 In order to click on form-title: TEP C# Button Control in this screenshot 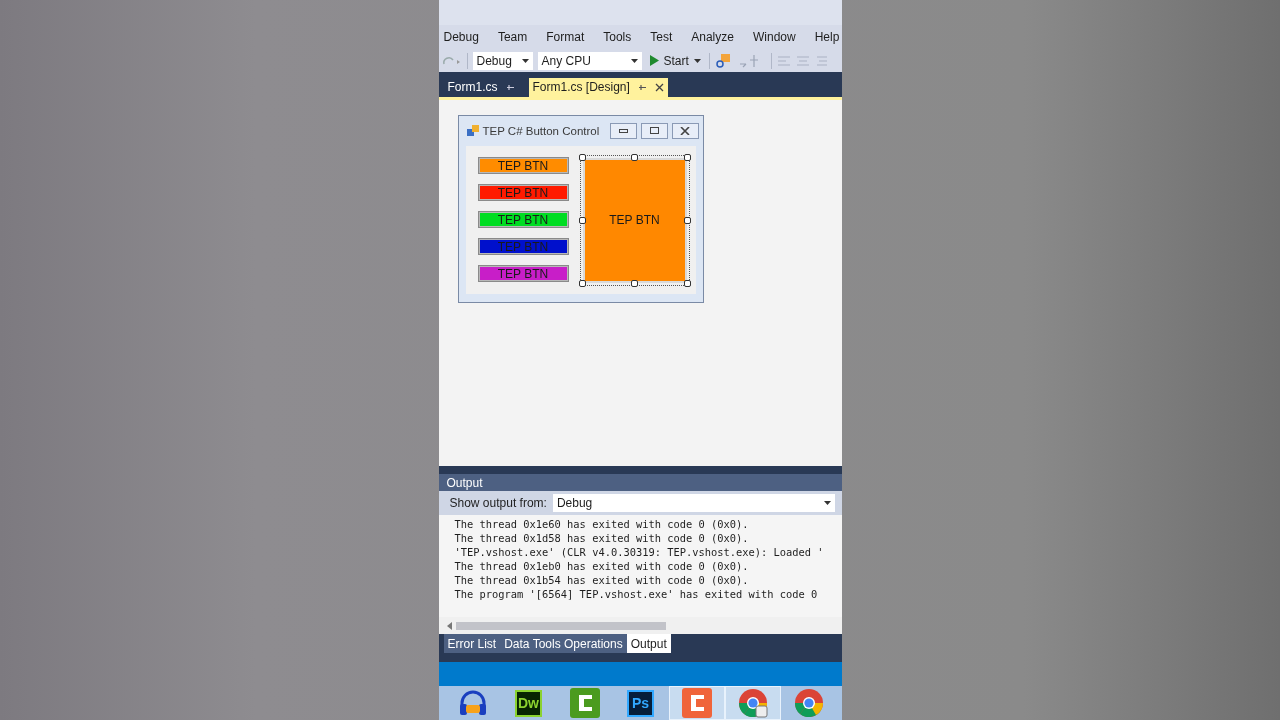, I will do `click(541, 130)`.